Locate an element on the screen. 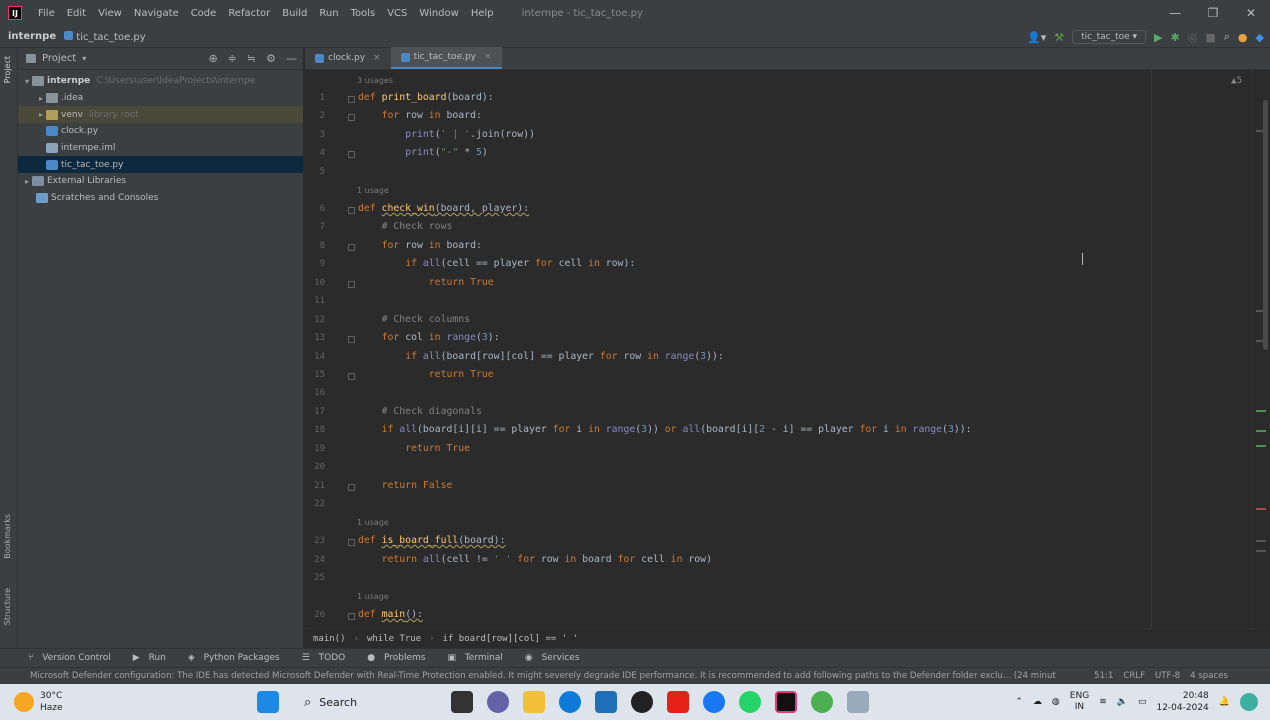  user-icon: 👤▾ is located at coordinates (1036, 37).